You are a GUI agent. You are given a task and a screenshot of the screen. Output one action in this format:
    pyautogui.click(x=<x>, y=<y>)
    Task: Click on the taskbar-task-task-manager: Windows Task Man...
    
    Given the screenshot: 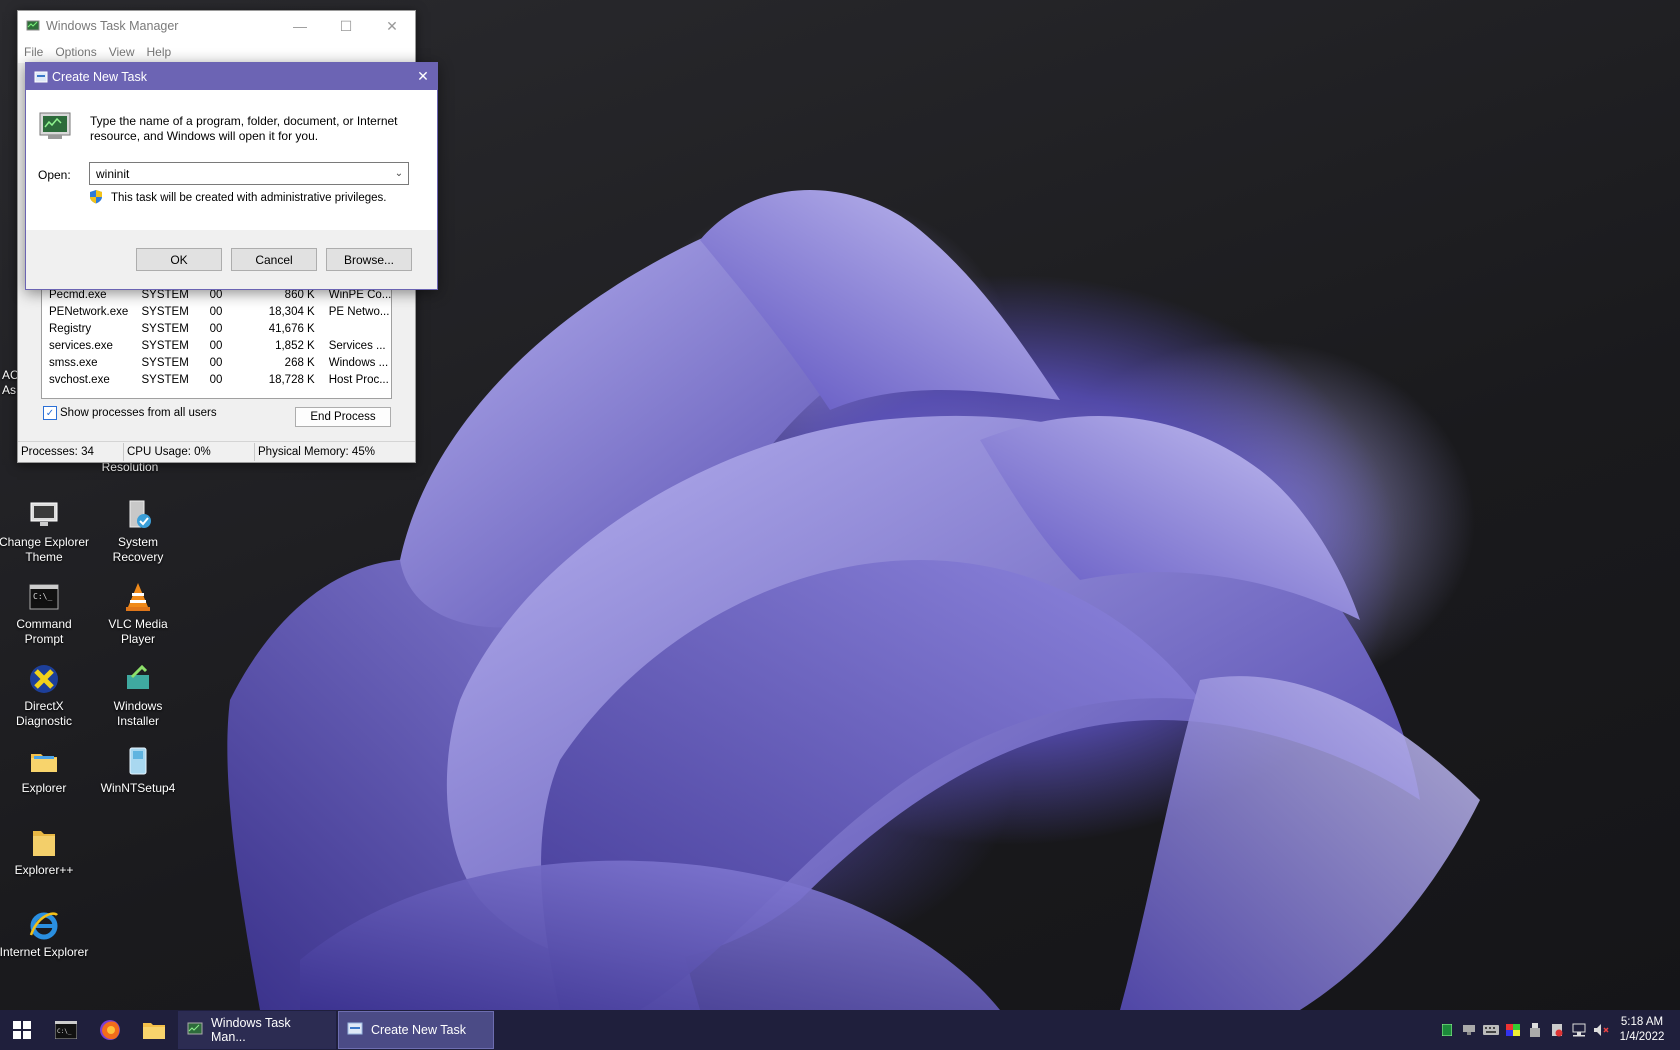 What is the action you would take?
    pyautogui.click(x=257, y=1030)
    